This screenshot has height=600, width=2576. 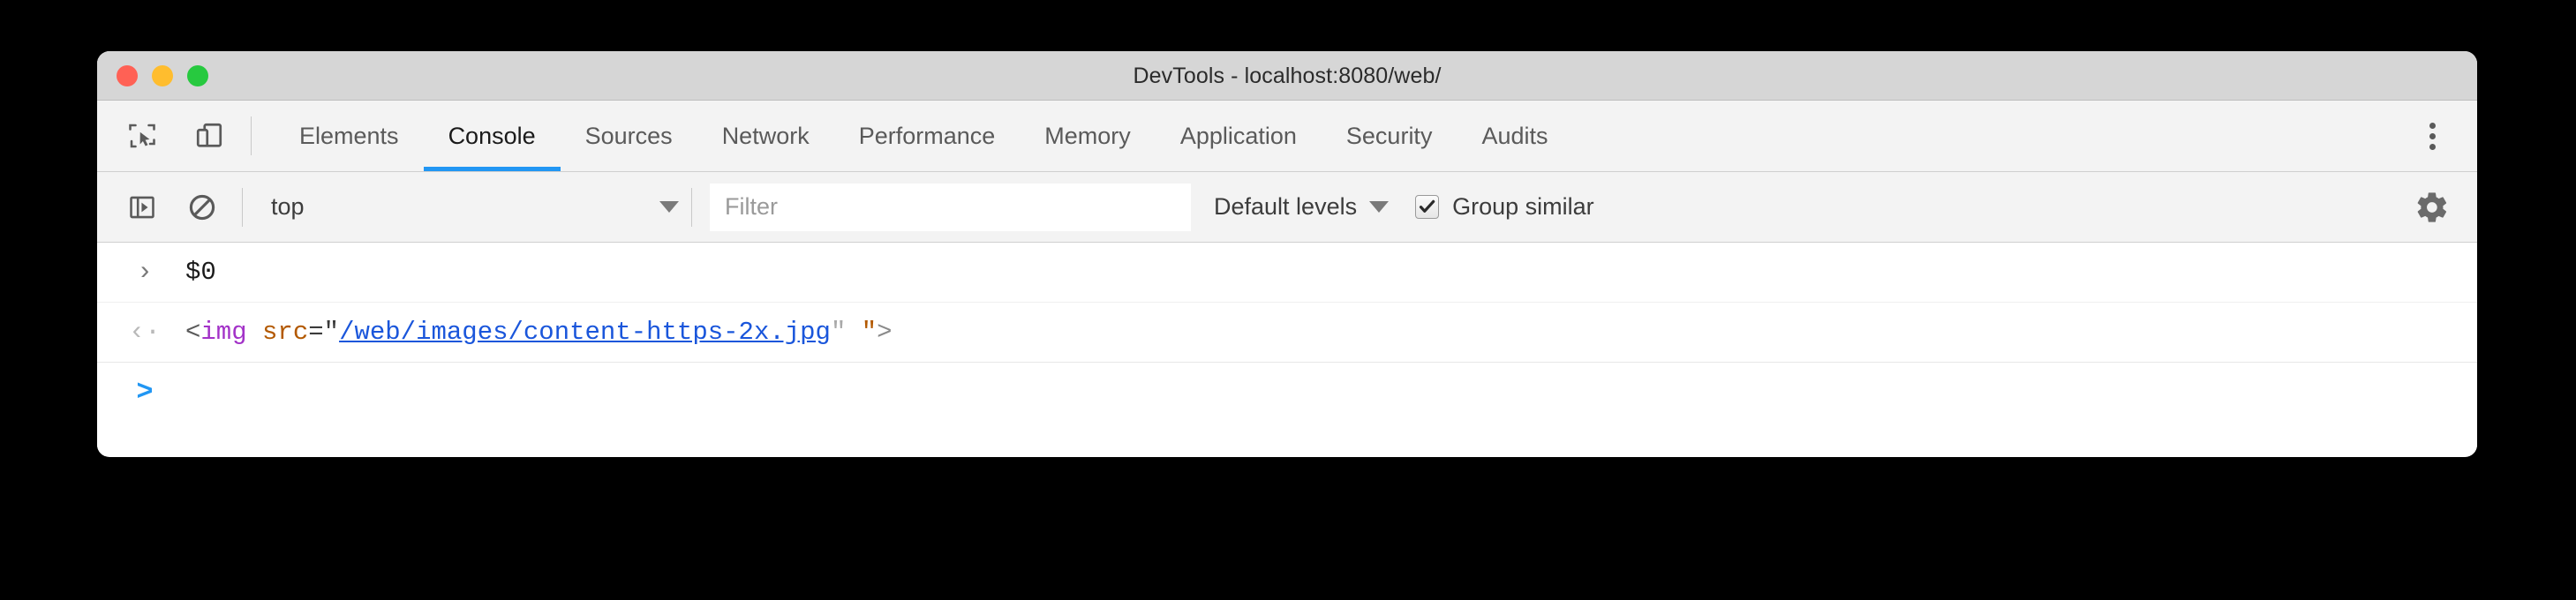 What do you see at coordinates (145, 272) in the screenshot?
I see `input-marker-icon: ›` at bounding box center [145, 272].